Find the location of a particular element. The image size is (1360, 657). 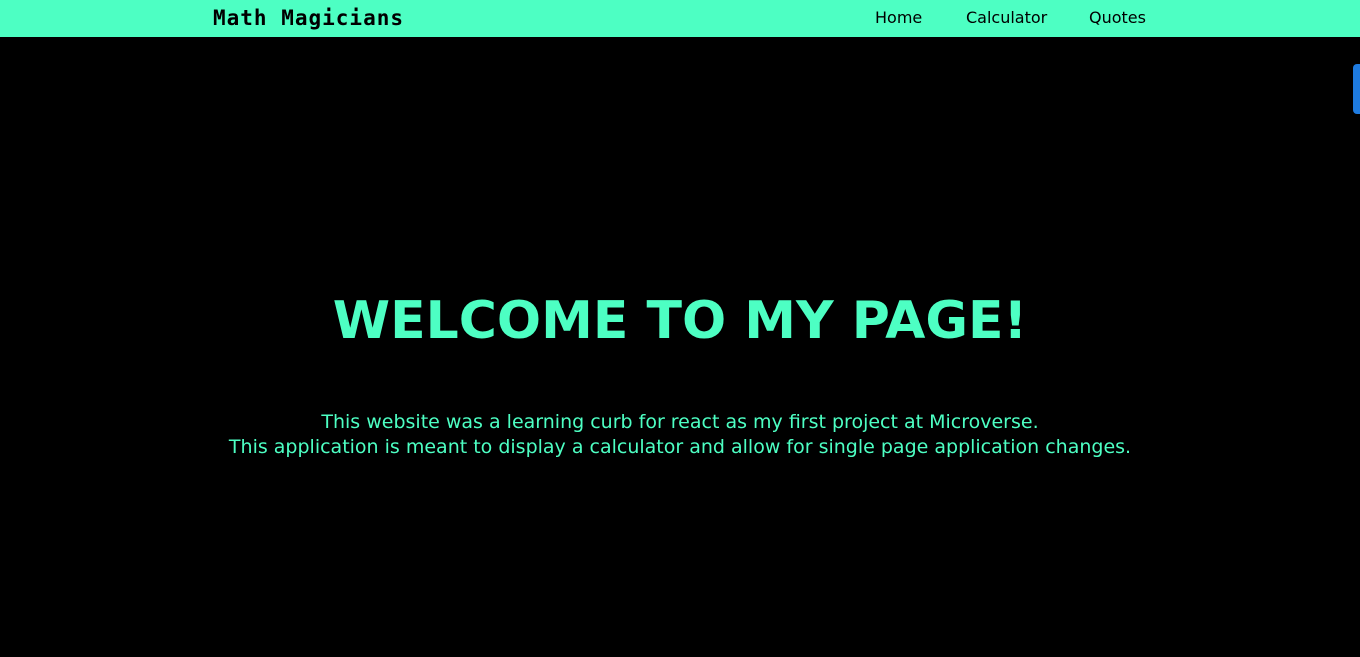

navbar: Math Magicians Home Calculator Quotes is located at coordinates (680, 18).